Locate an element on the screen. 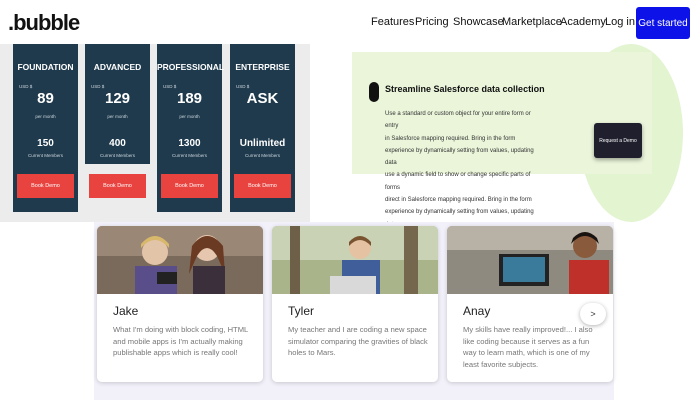  testimonial-name: Tyler is located at coordinates (301, 311).